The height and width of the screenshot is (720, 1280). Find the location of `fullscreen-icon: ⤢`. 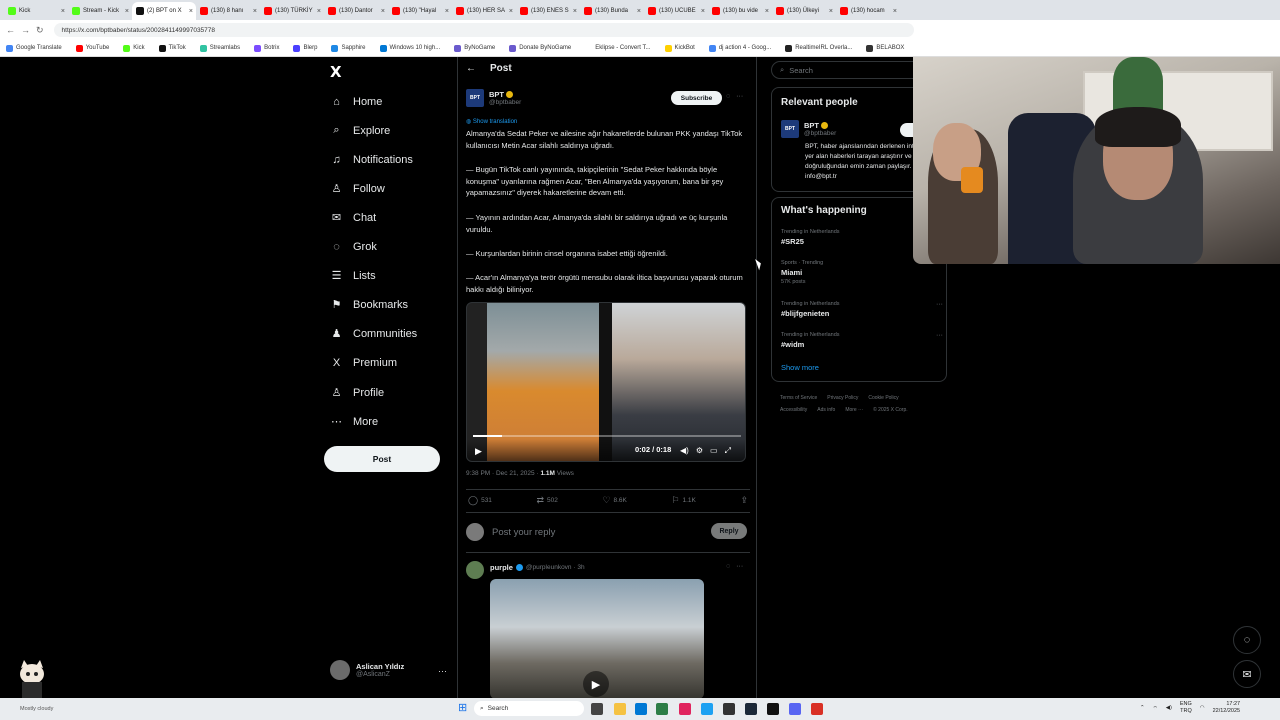

fullscreen-icon: ⤢ is located at coordinates (728, 451).